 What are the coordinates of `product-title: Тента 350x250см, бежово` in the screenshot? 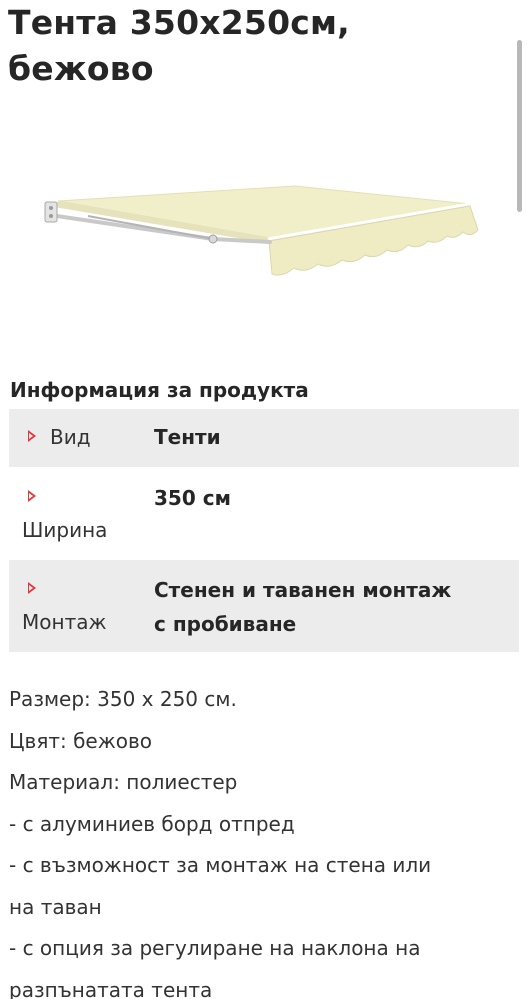 It's located at (179, 45).